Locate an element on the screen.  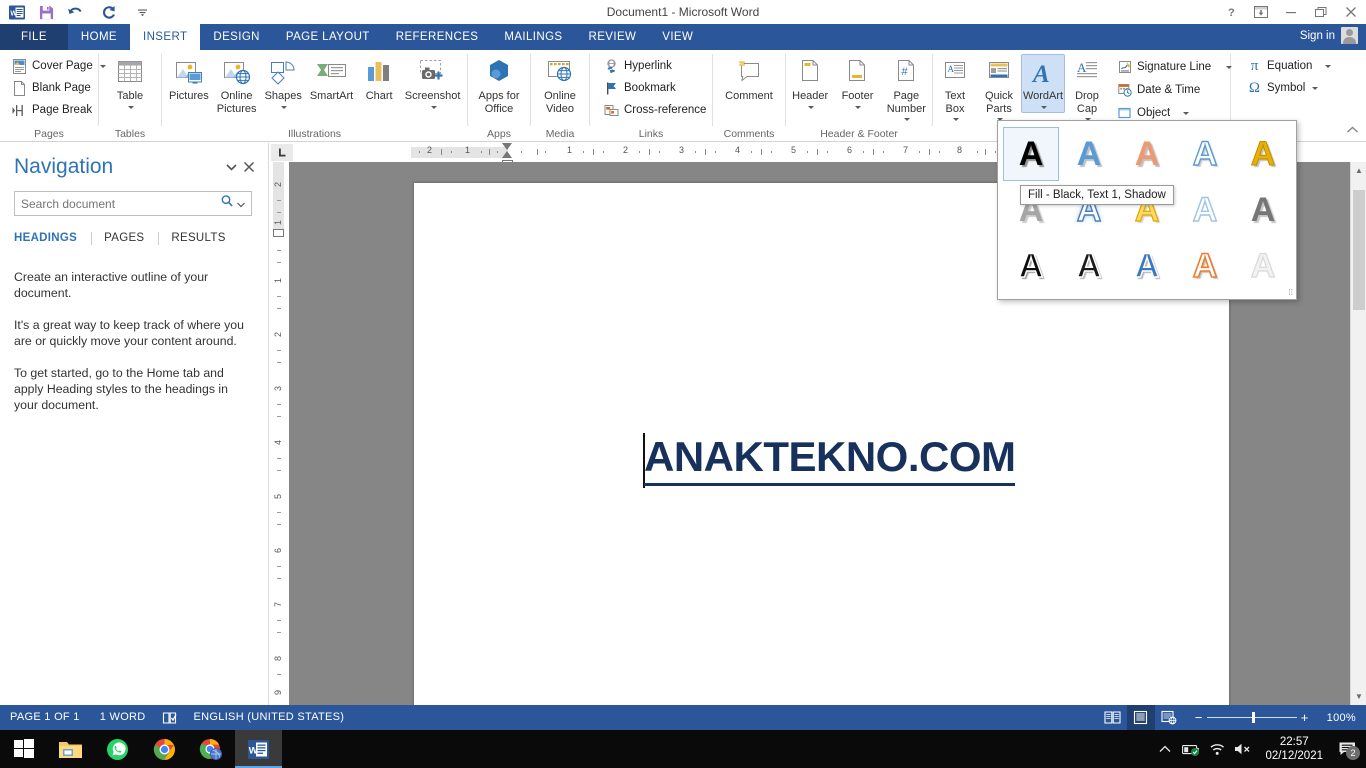
save-icon is located at coordinates (46, 12).